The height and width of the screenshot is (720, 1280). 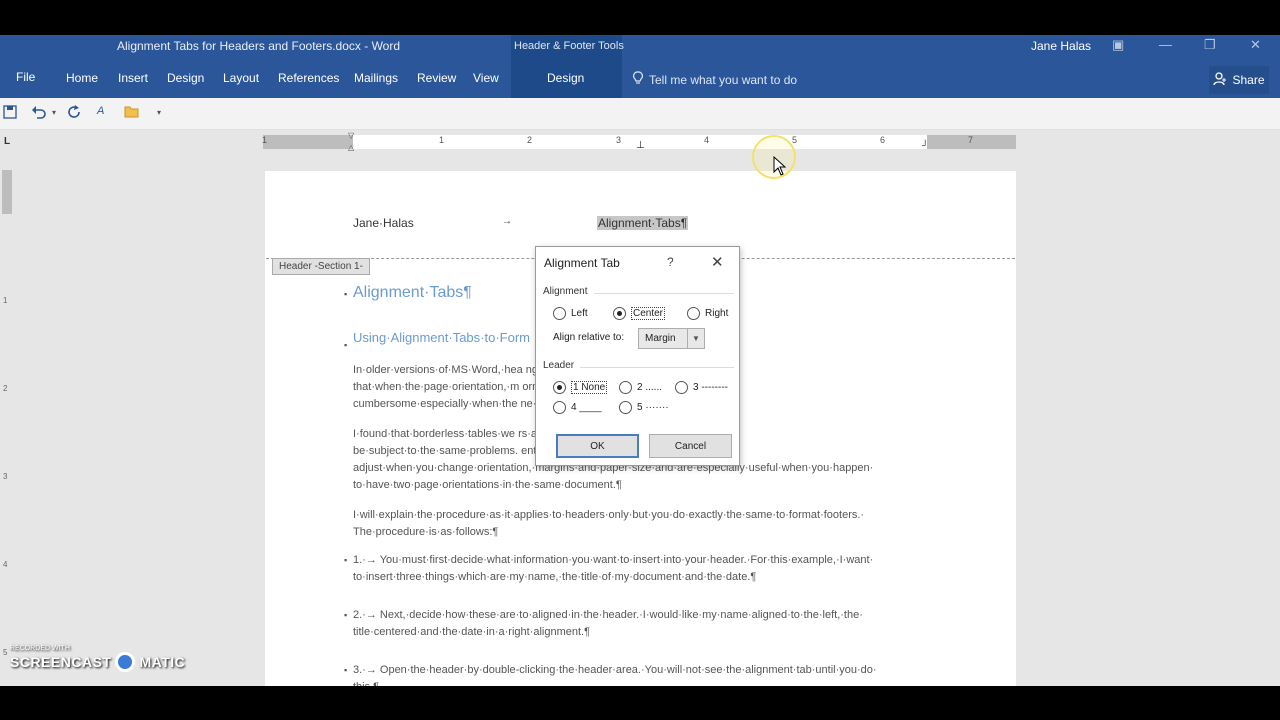 What do you see at coordinates (589, 387) in the screenshot?
I see `leader-1-label: 1 None` at bounding box center [589, 387].